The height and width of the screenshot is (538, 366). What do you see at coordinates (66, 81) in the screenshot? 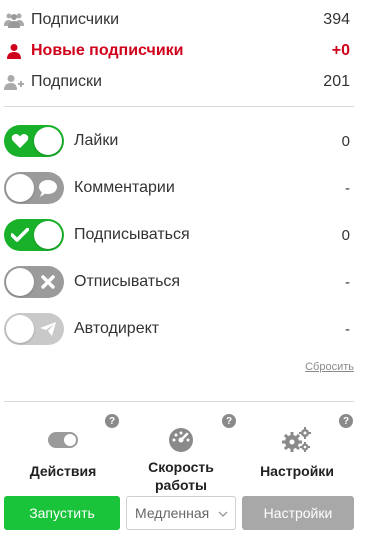
I see `stat-following-label: Подписки` at bounding box center [66, 81].